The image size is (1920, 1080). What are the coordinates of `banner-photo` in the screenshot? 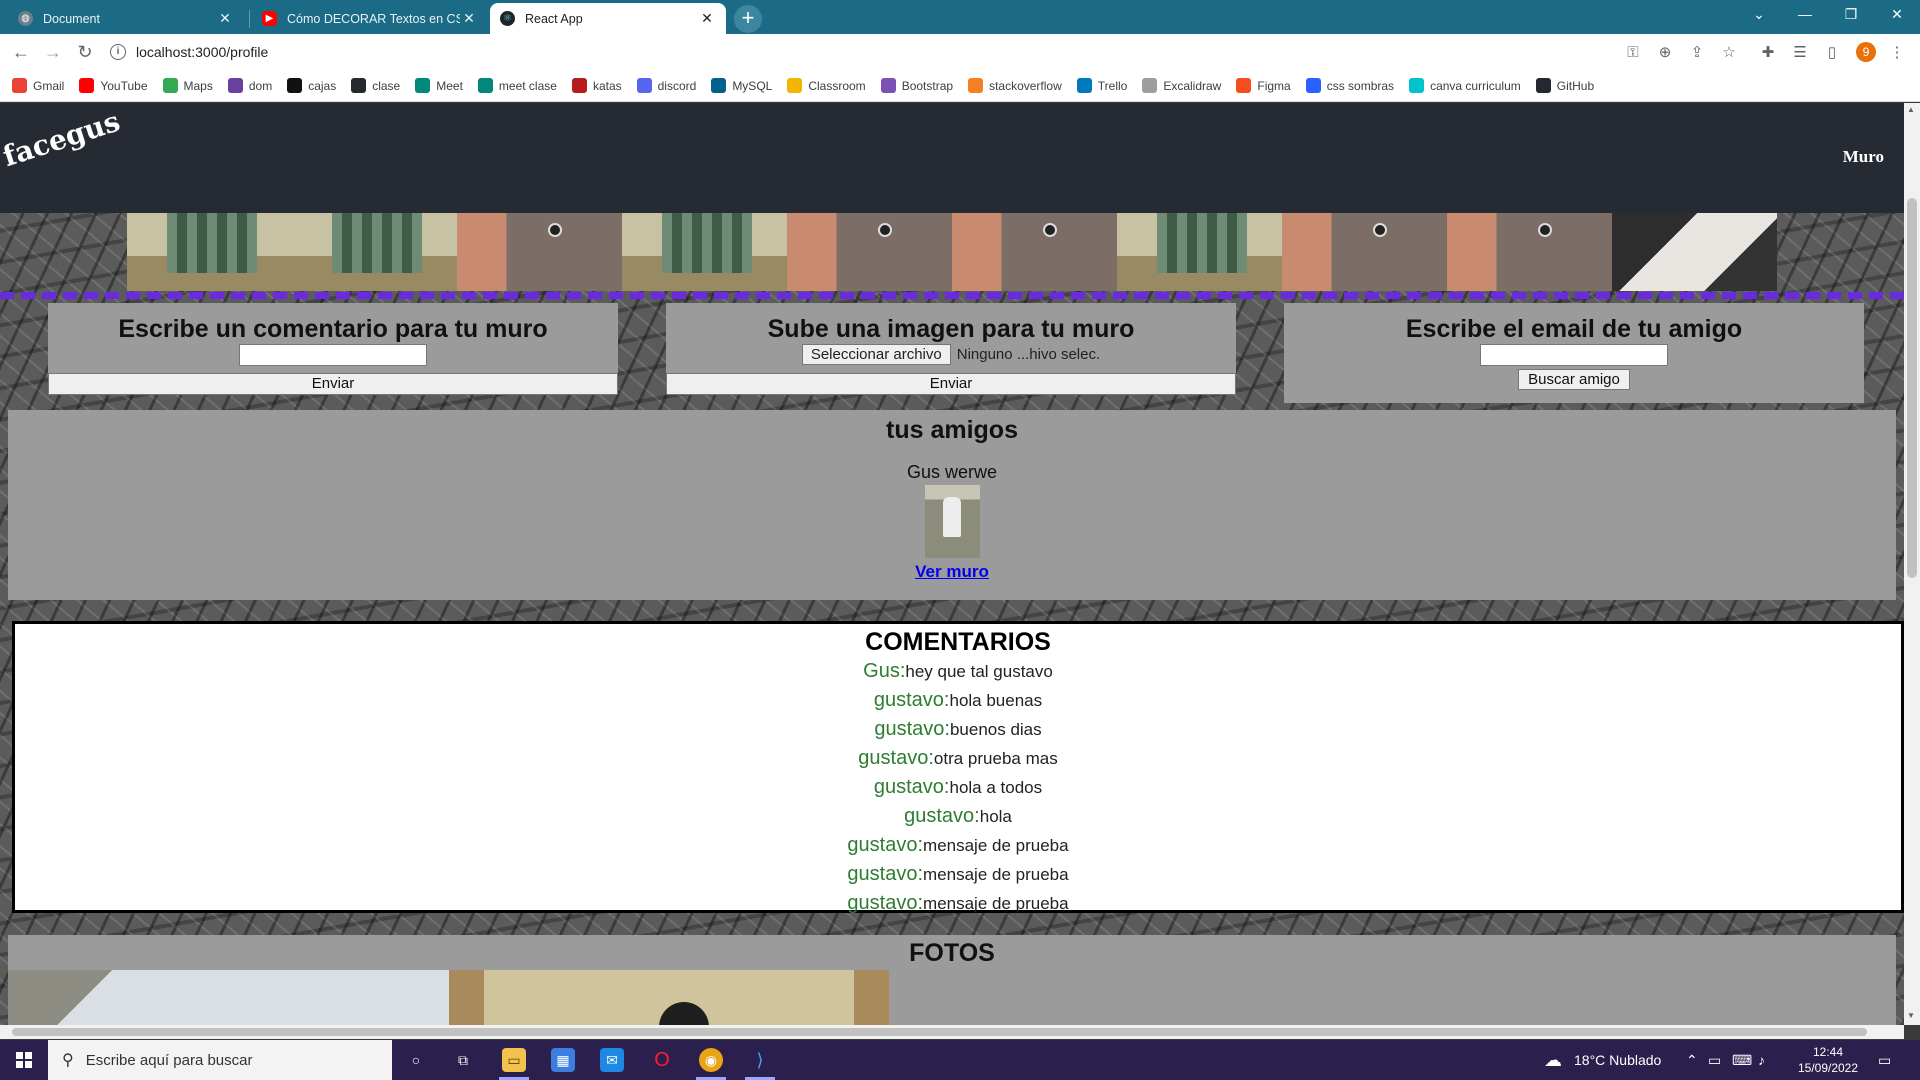 It's located at (704, 252).